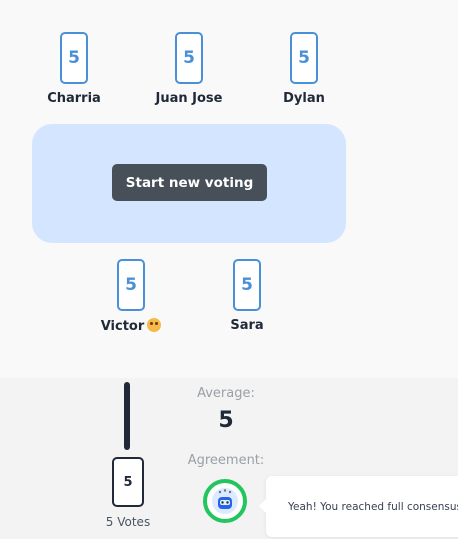  I want to click on player-name-row: Victor, so click(131, 326).